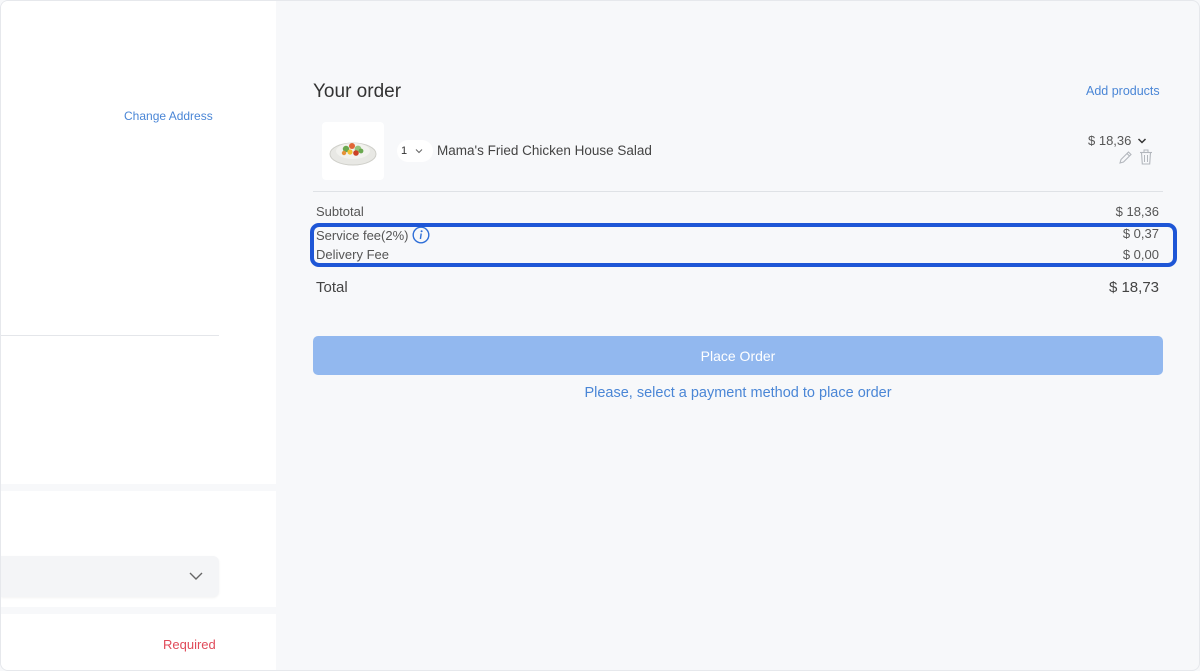  I want to click on required-label: Required, so click(189, 644).